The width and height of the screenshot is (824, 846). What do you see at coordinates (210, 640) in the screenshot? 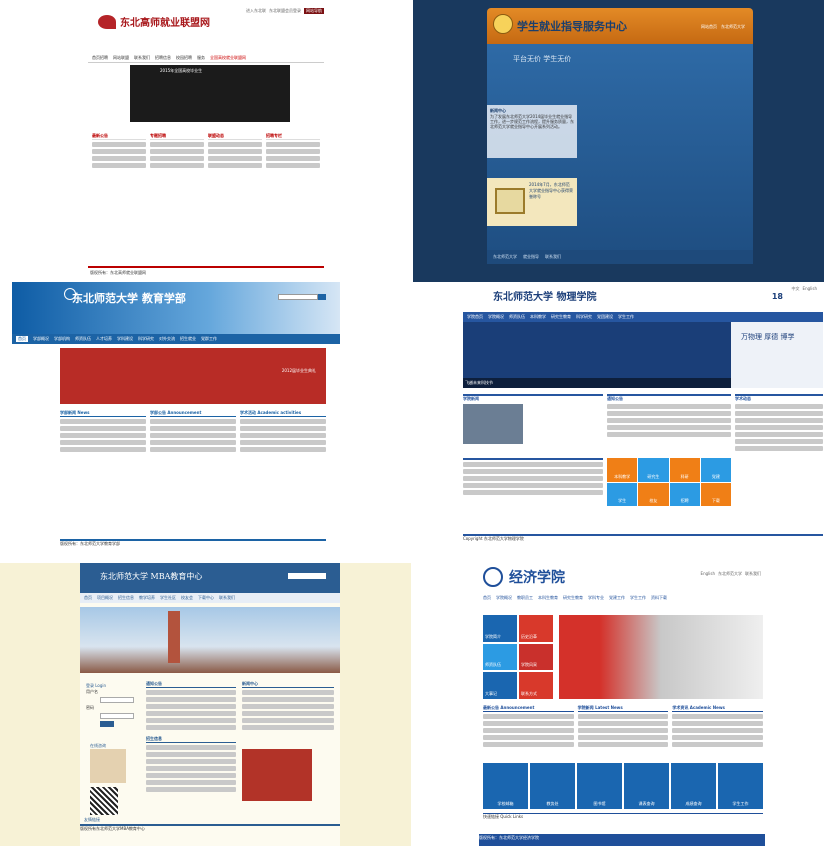
I see `campus-banner` at bounding box center [210, 640].